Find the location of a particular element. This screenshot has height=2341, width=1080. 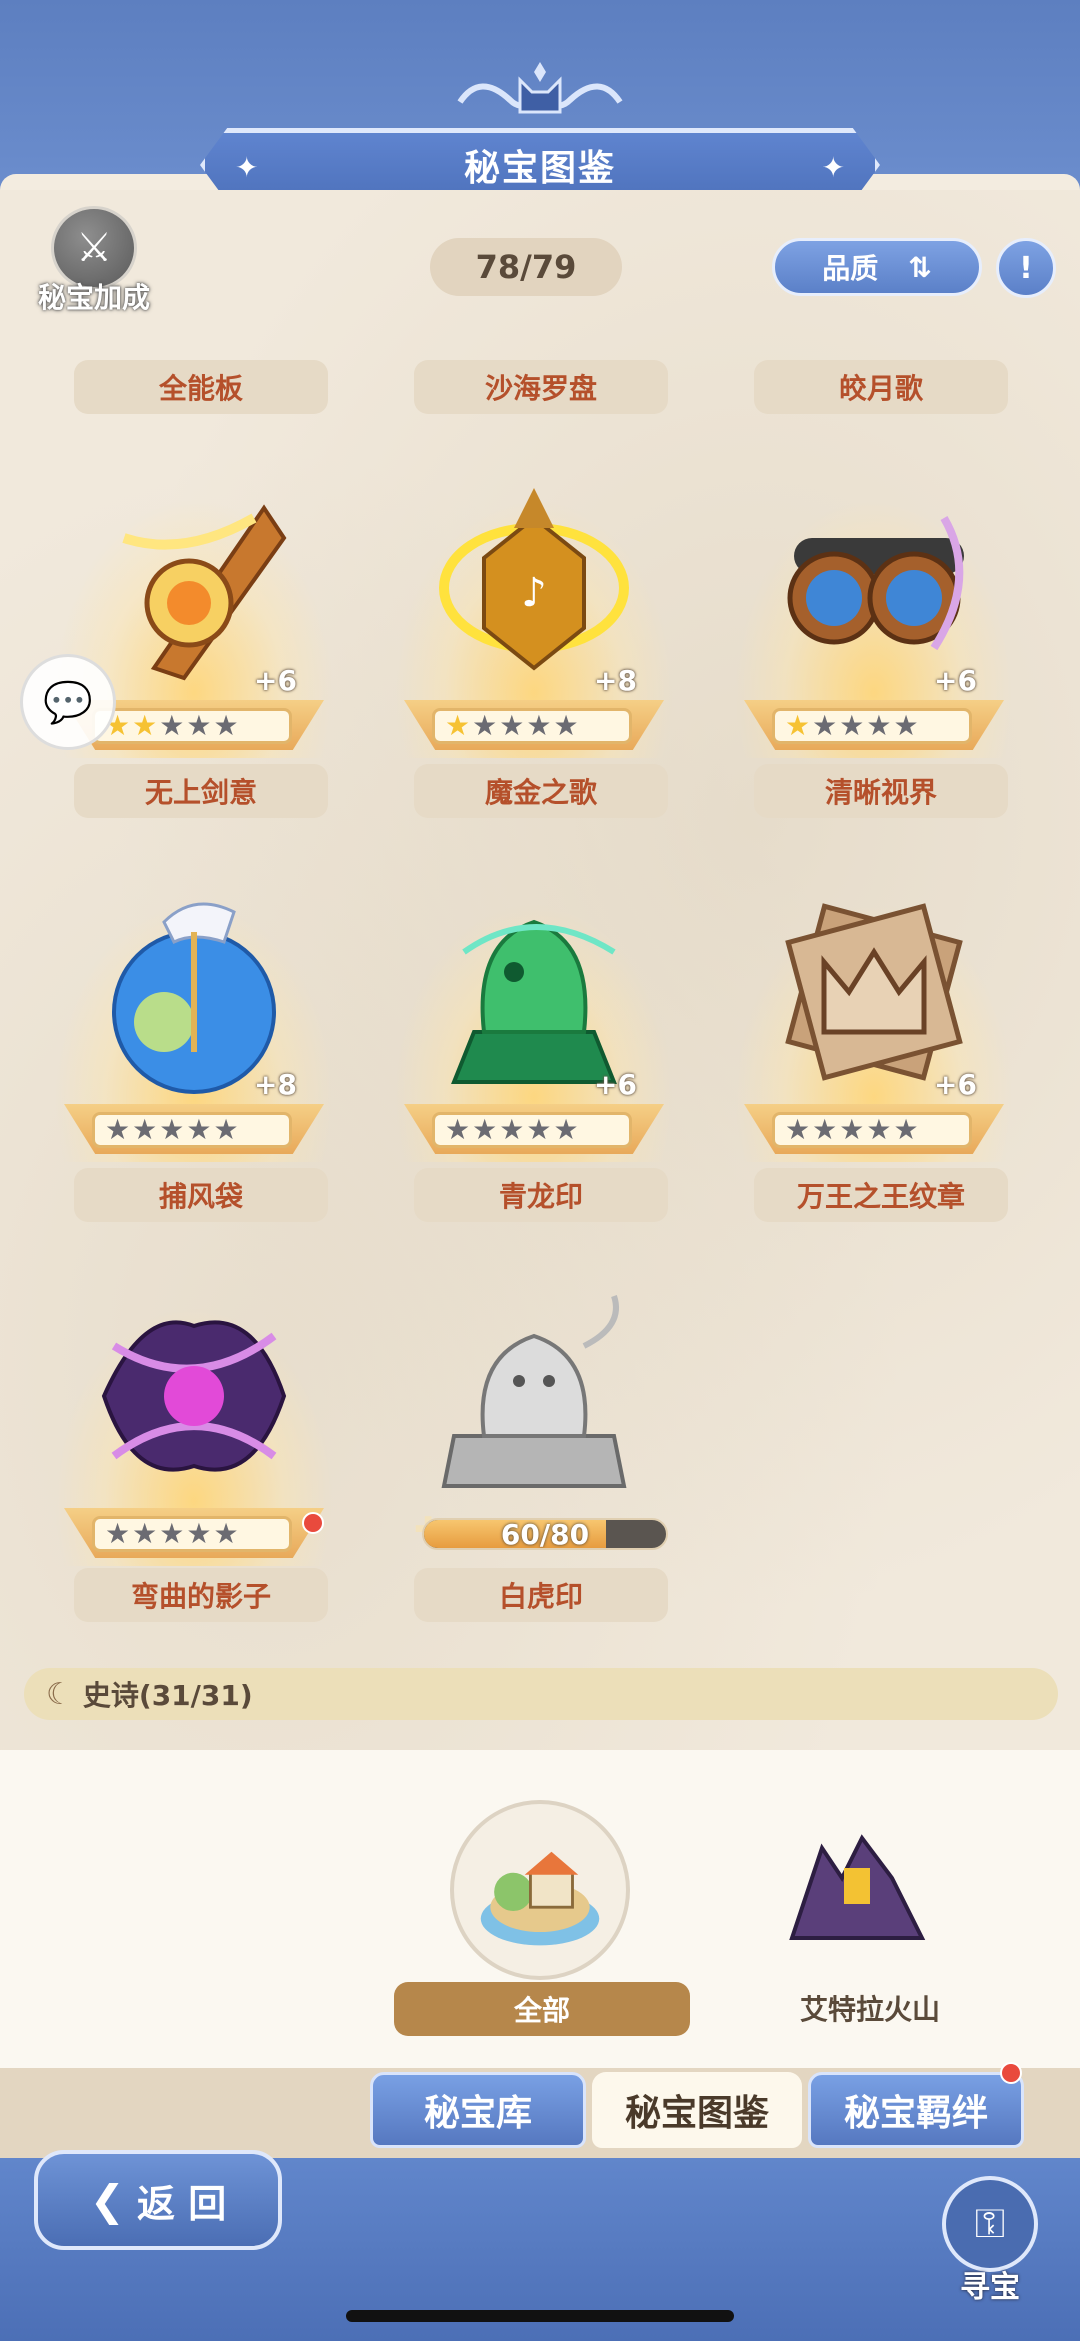

treasure-card: ★ ★ ★ ★ ★ is located at coordinates (194, 1426).